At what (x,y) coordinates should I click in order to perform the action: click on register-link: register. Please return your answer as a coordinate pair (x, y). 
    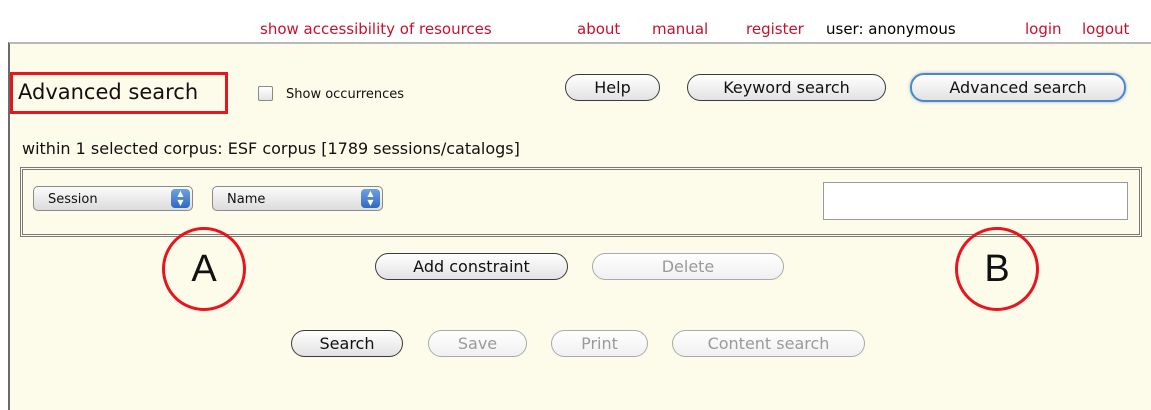
    Looking at the image, I should click on (775, 29).